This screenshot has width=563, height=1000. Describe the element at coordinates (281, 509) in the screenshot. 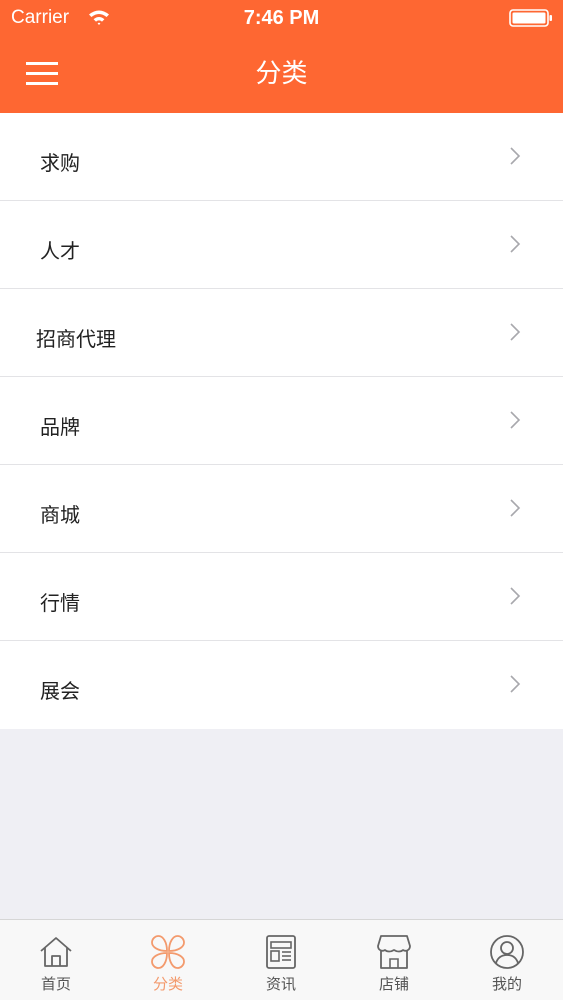

I see `category-item-shangcheng: 商城` at that location.